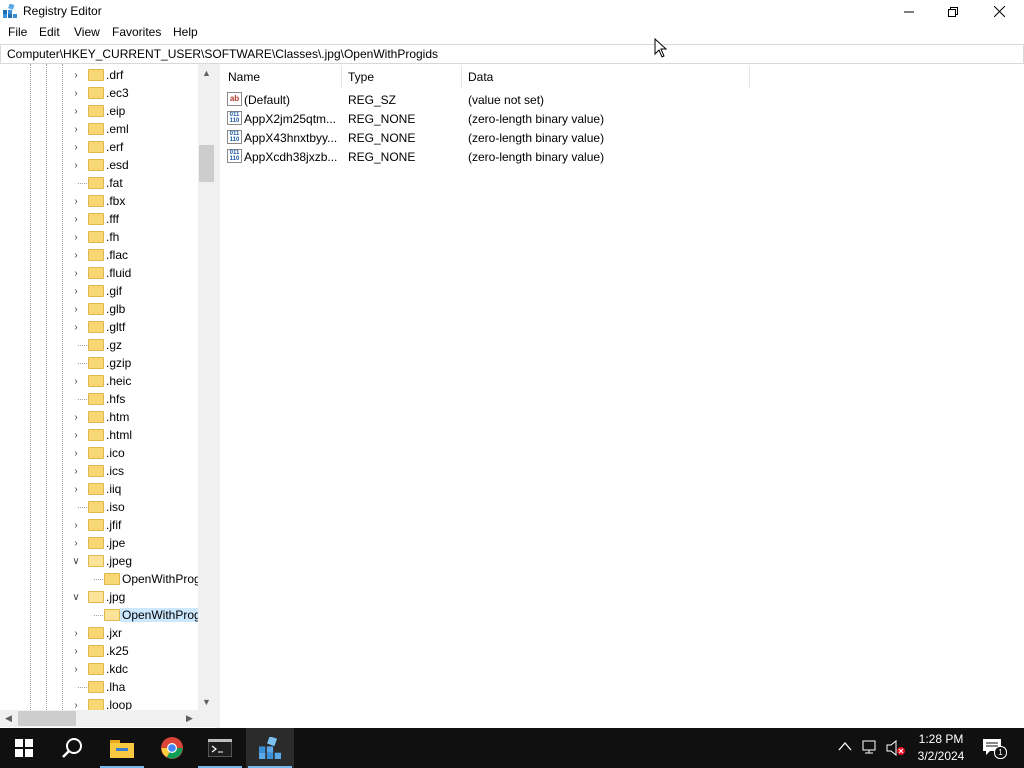 This screenshot has width=1024, height=768. Describe the element at coordinates (99, 309) in the screenshot. I see `tree-item: › .glb` at that location.